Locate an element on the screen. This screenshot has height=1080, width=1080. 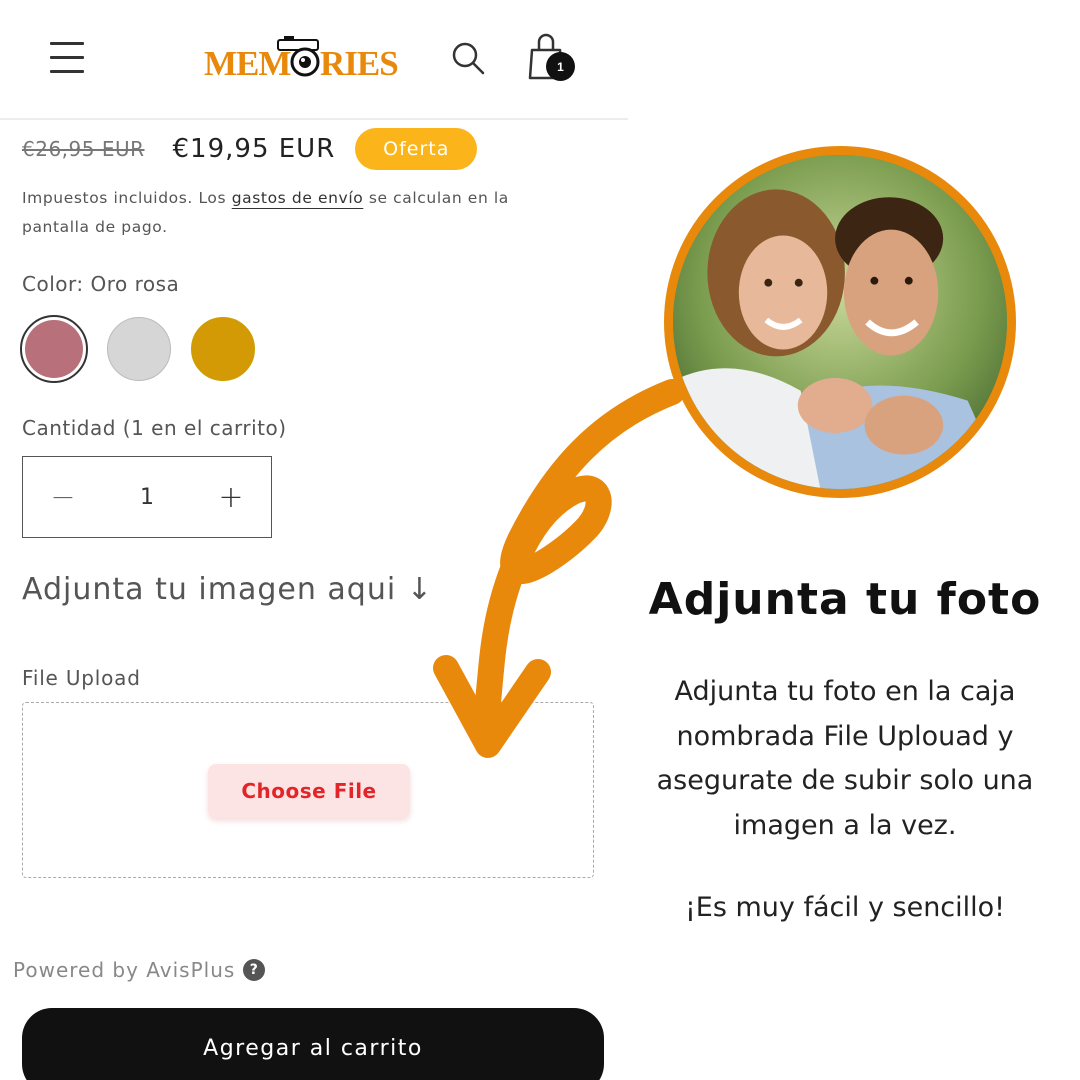
store-logo: MEM RIES is located at coordinates (307, 58).